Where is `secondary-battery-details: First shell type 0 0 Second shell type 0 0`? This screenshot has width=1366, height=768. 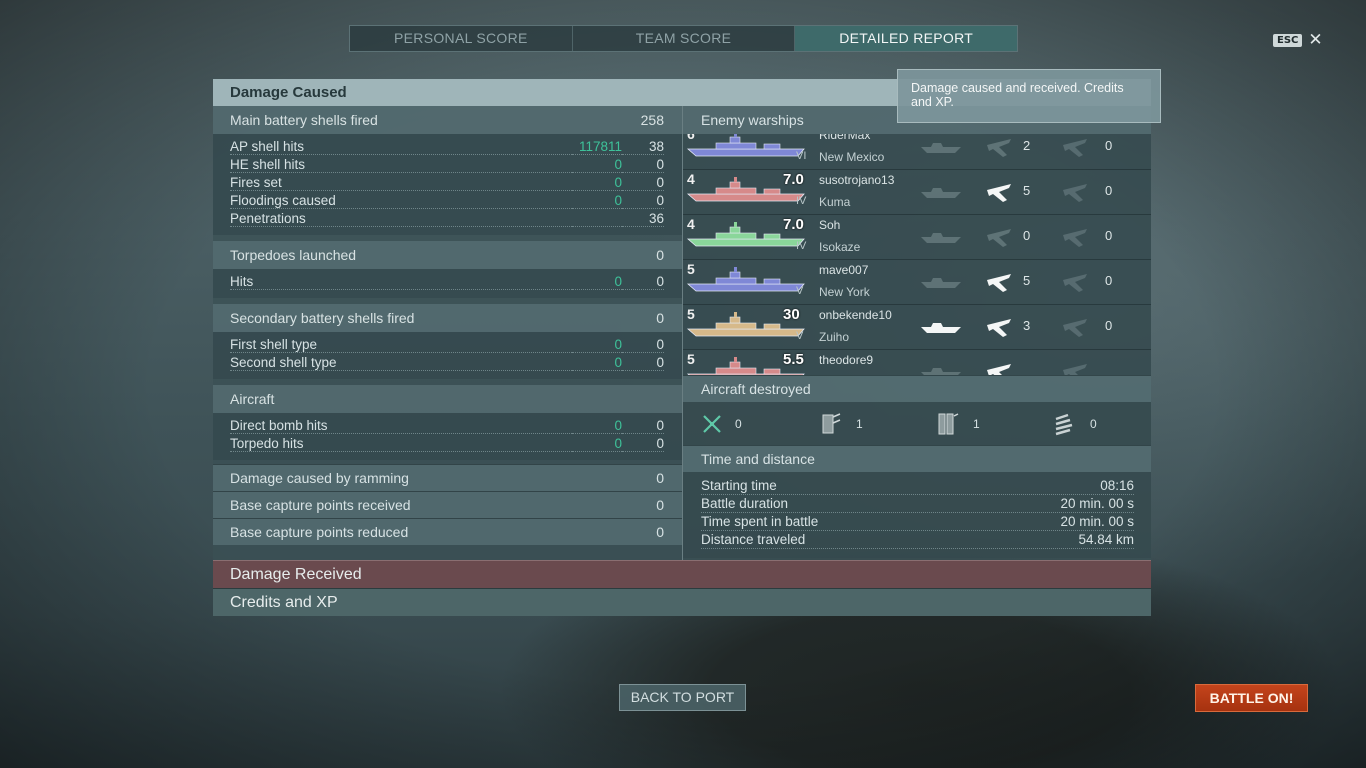 secondary-battery-details: First shell type 0 0 Second shell type 0 0 is located at coordinates (447, 355).